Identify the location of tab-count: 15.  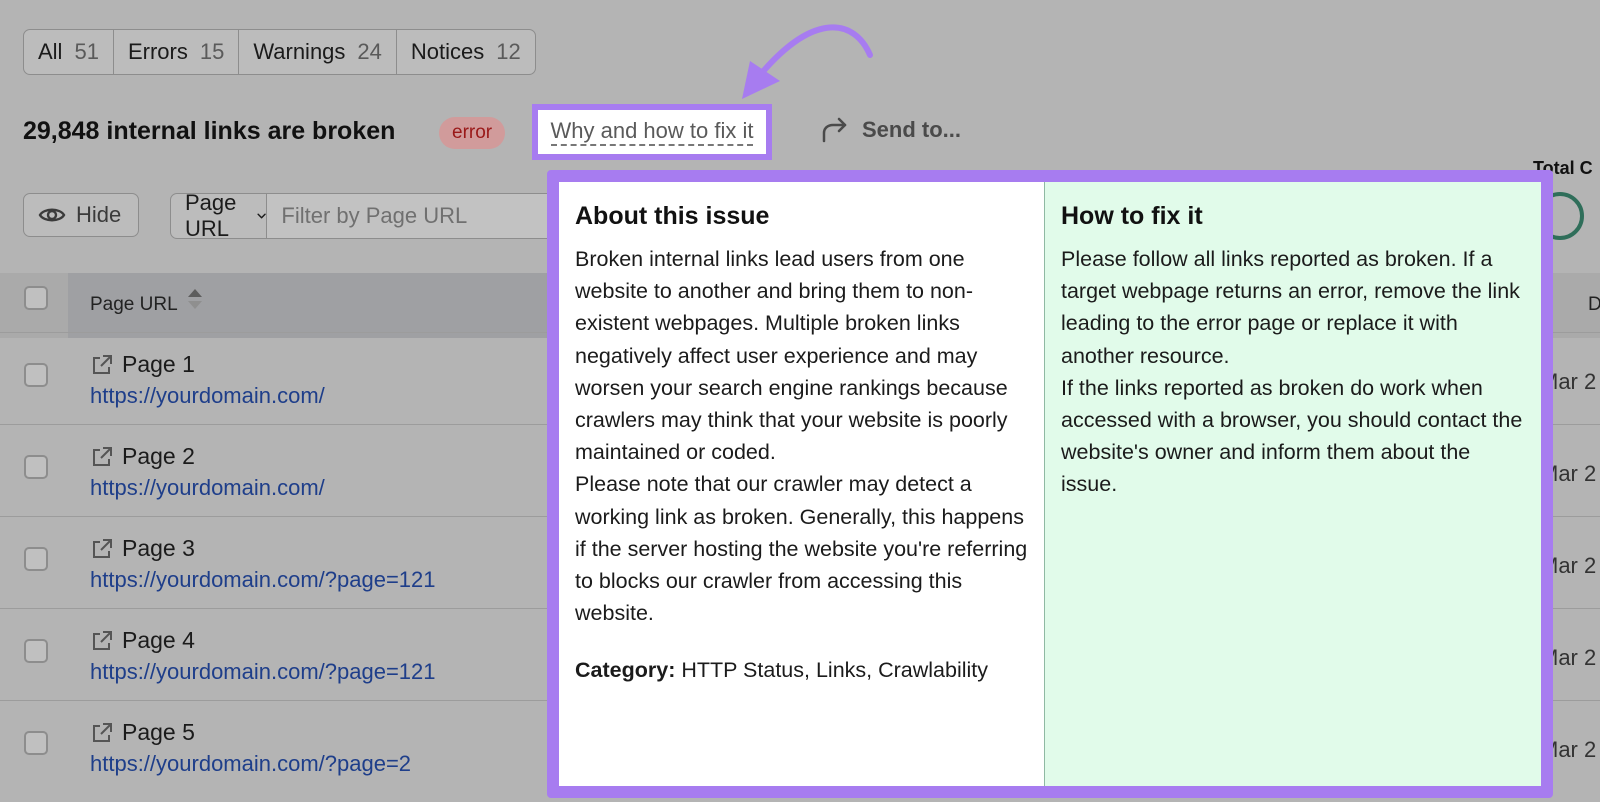
(212, 51).